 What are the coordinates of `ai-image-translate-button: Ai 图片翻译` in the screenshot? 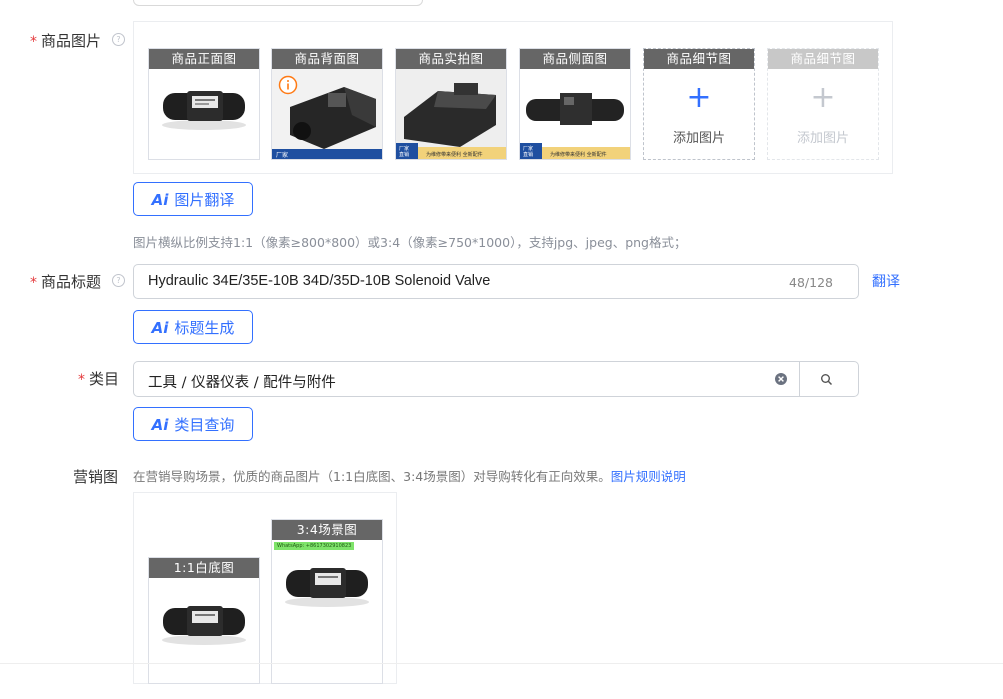 It's located at (193, 199).